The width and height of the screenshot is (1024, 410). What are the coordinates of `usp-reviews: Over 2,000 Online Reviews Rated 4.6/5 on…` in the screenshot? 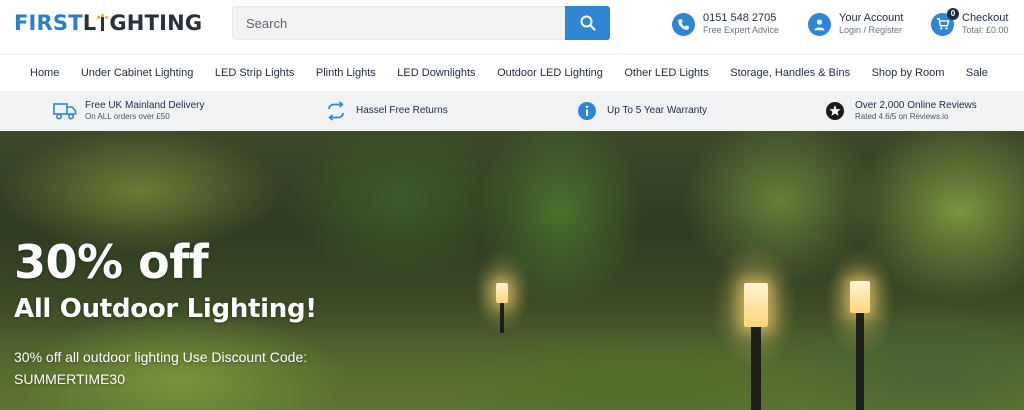 It's located at (900, 111).